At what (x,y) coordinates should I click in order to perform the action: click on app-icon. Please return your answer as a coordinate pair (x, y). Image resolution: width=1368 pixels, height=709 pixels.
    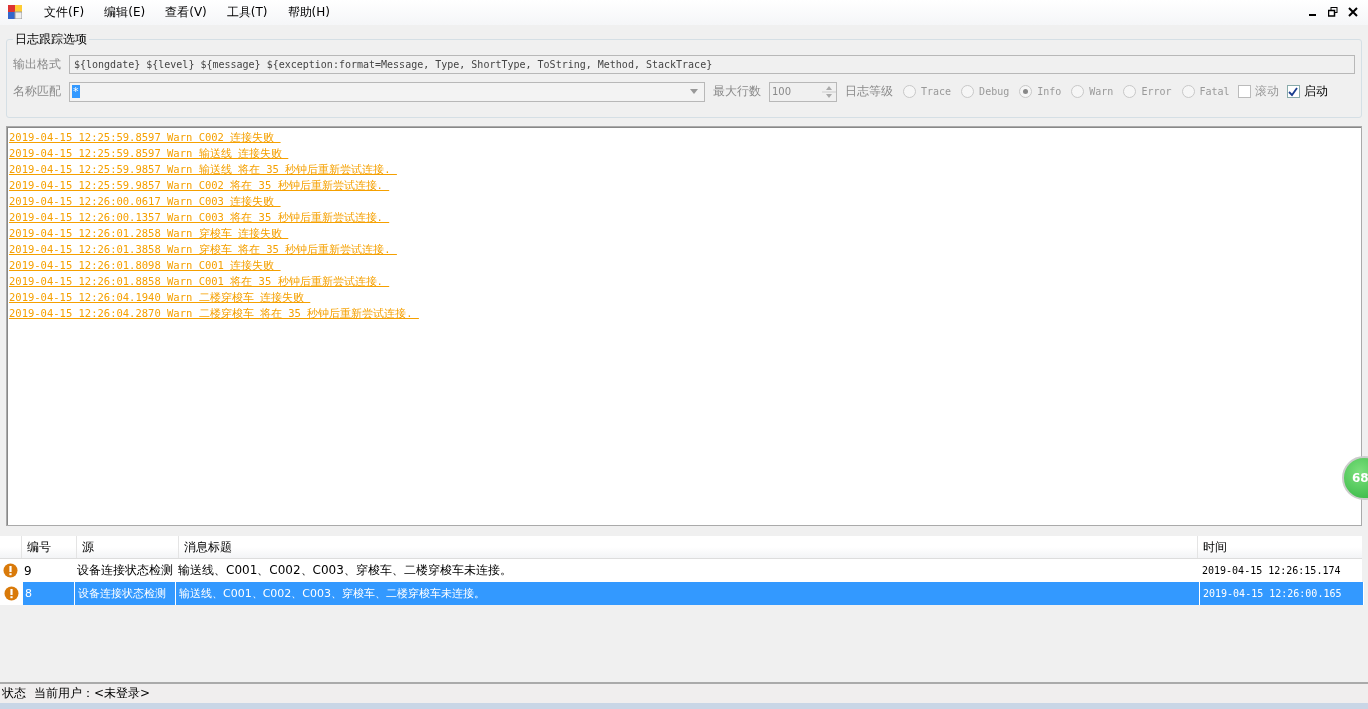
    Looking at the image, I should click on (15, 12).